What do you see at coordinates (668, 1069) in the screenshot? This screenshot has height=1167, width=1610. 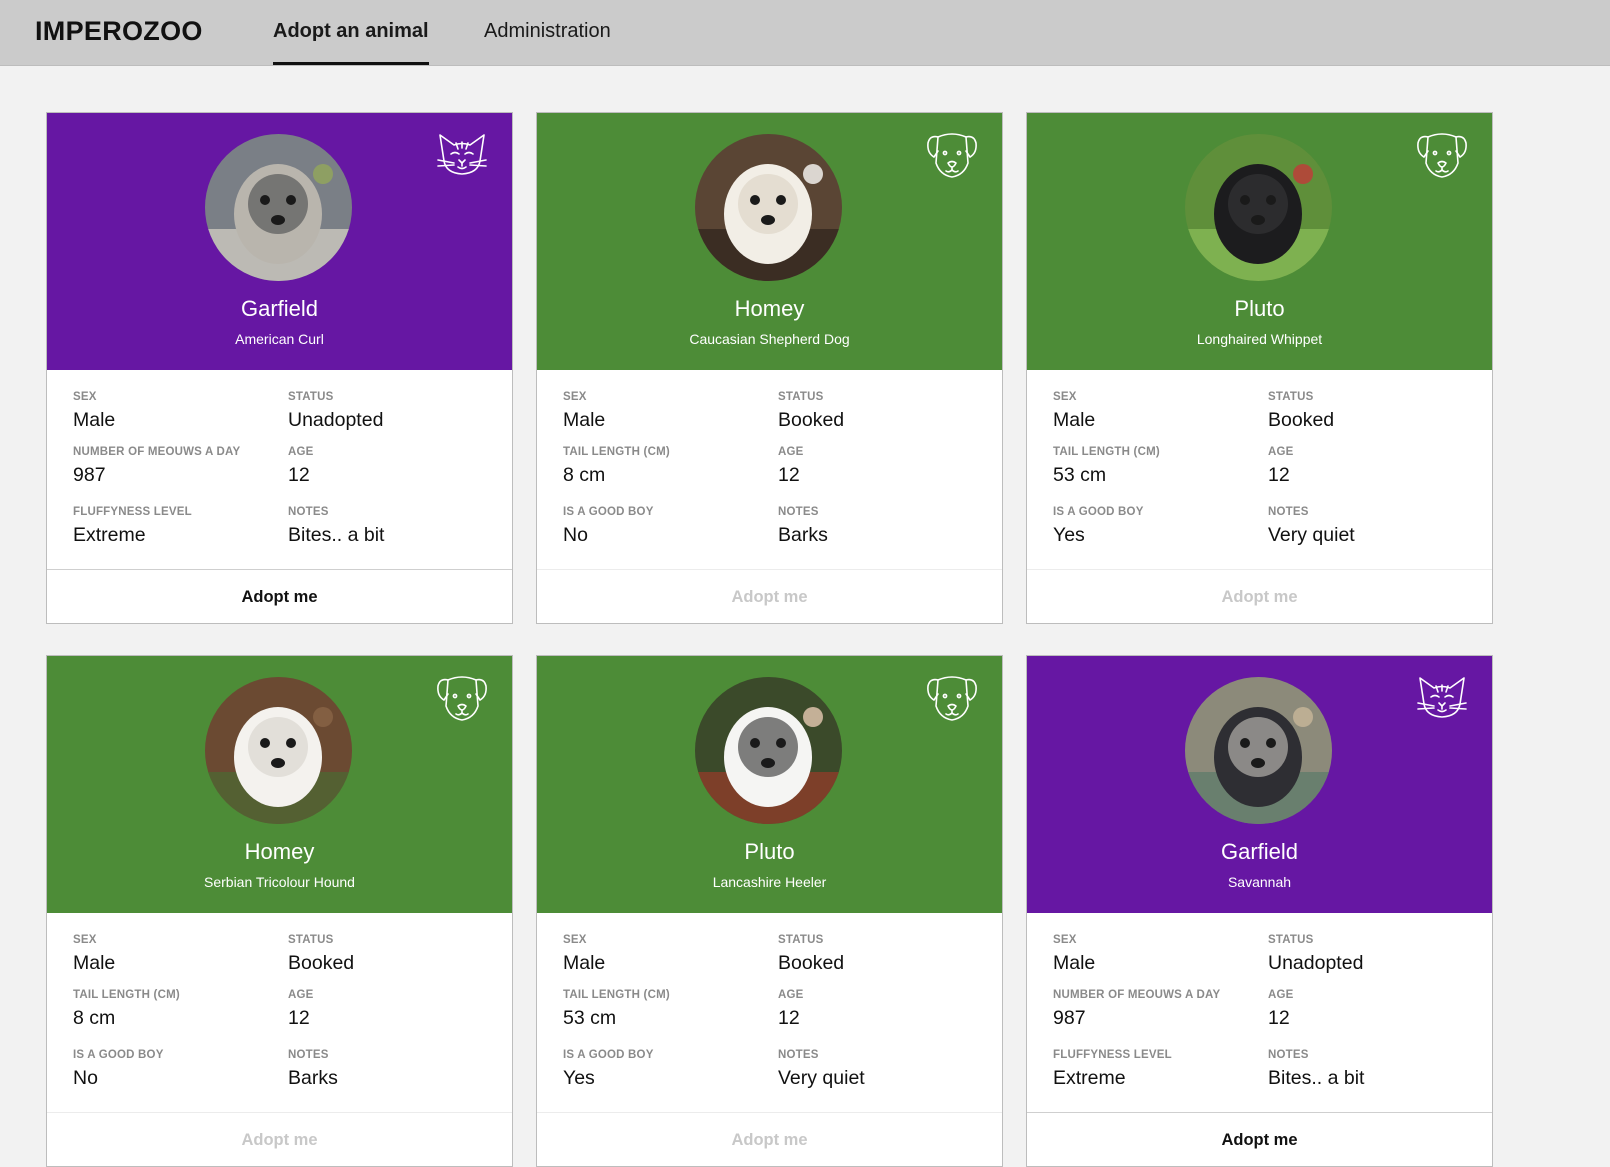 I see `detail-field: IS A GOOD BOY Yes` at bounding box center [668, 1069].